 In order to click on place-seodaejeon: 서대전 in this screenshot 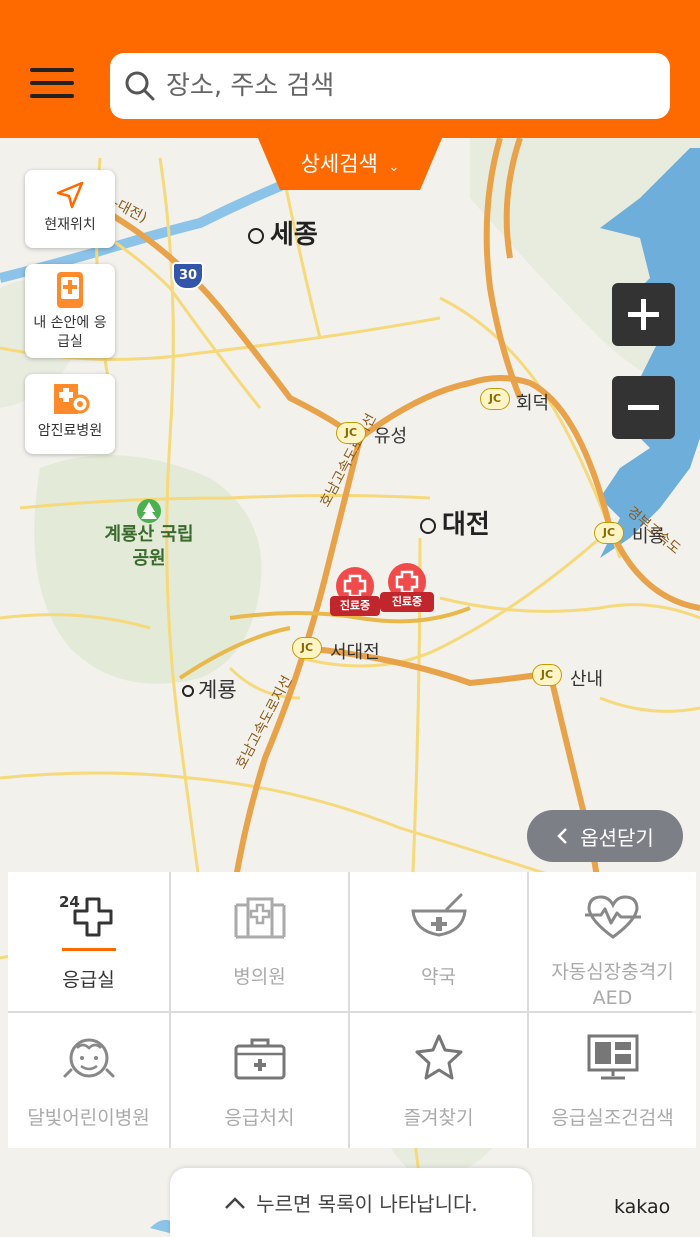, I will do `click(355, 652)`.